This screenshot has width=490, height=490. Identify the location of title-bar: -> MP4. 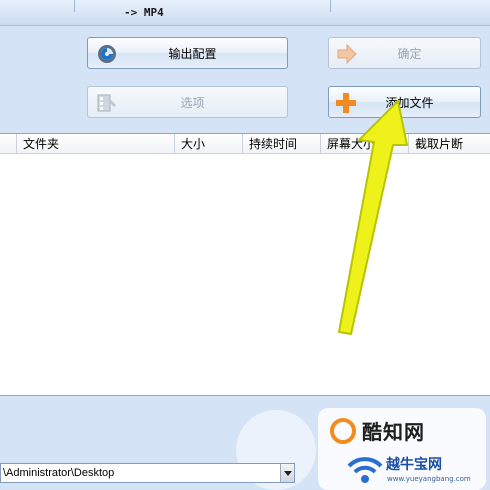
(245, 13).